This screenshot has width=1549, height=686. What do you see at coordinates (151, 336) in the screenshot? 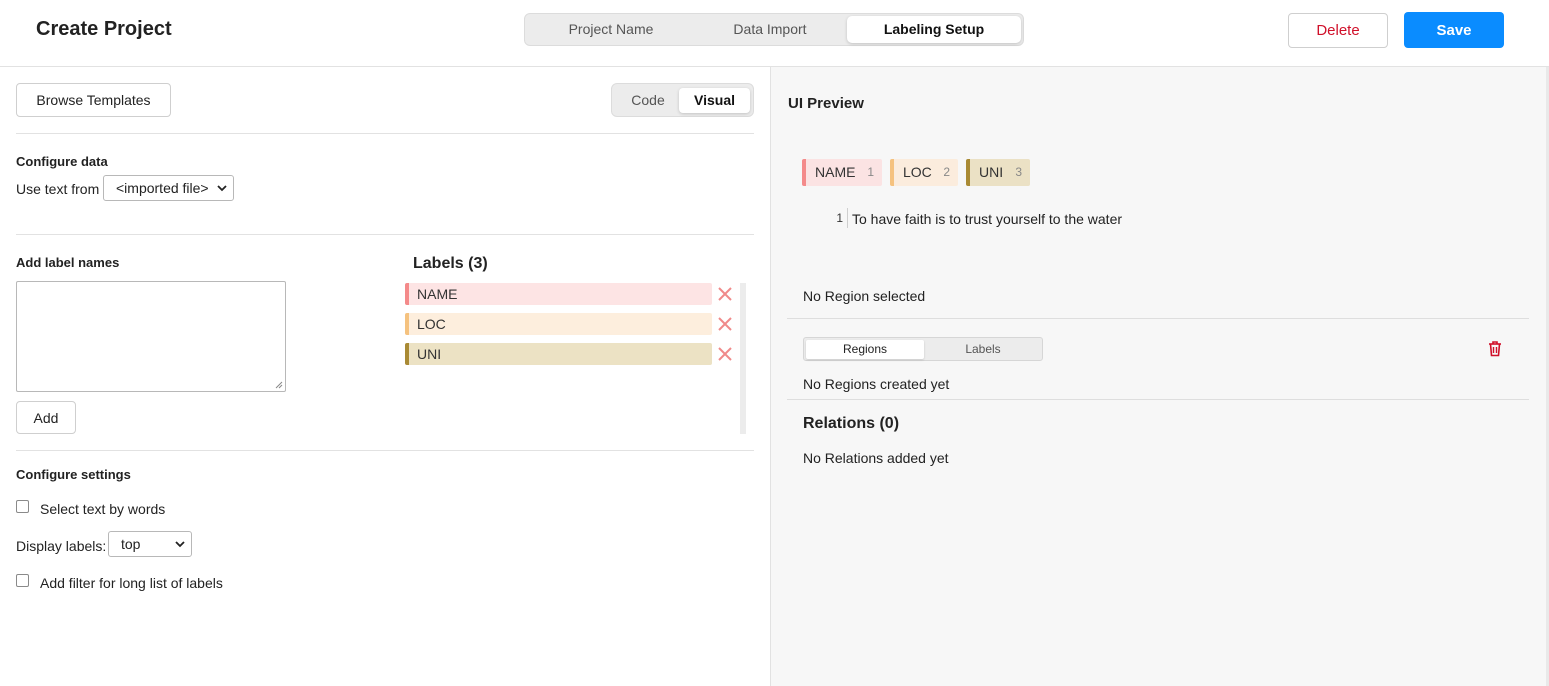
I see `label-names-textarea` at bounding box center [151, 336].